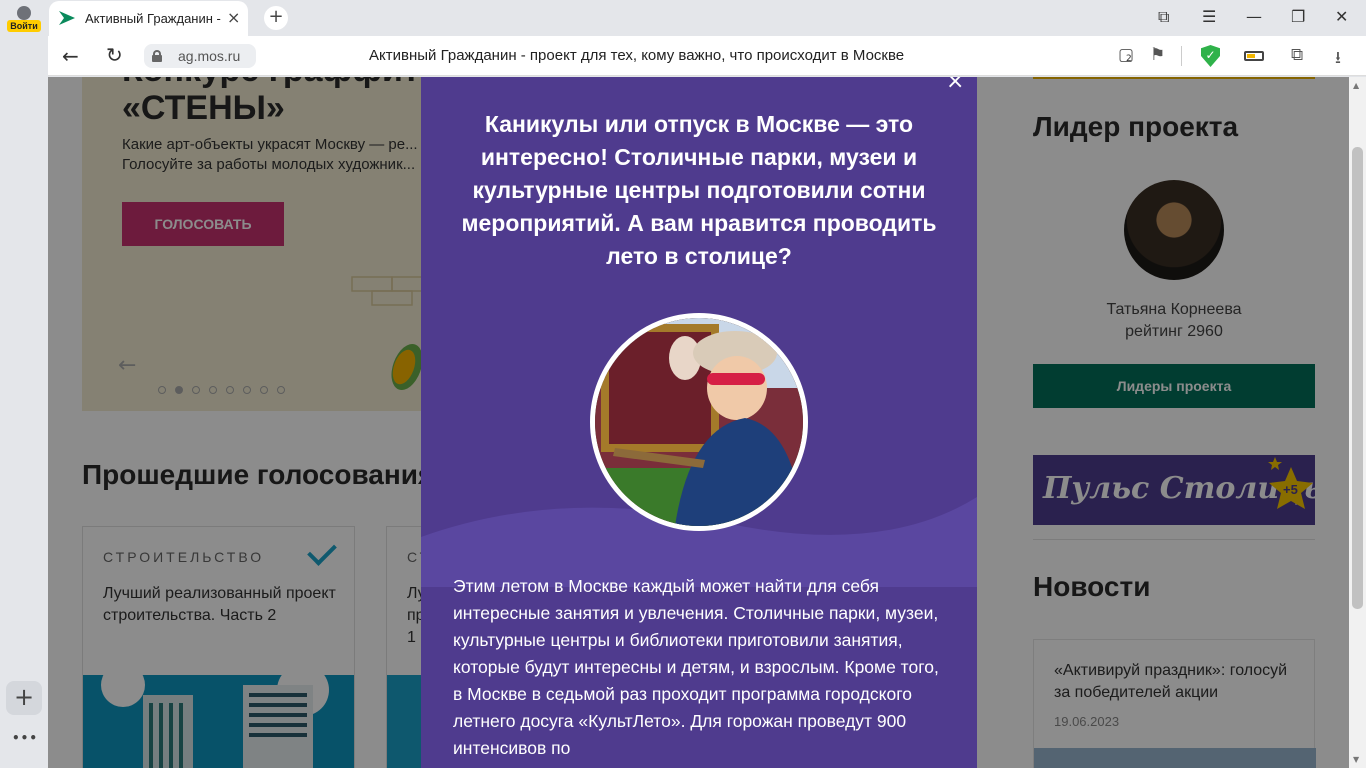 The height and width of the screenshot is (768, 1366). Describe the element at coordinates (25, 738) in the screenshot. I see `more-icon: •••` at that location.